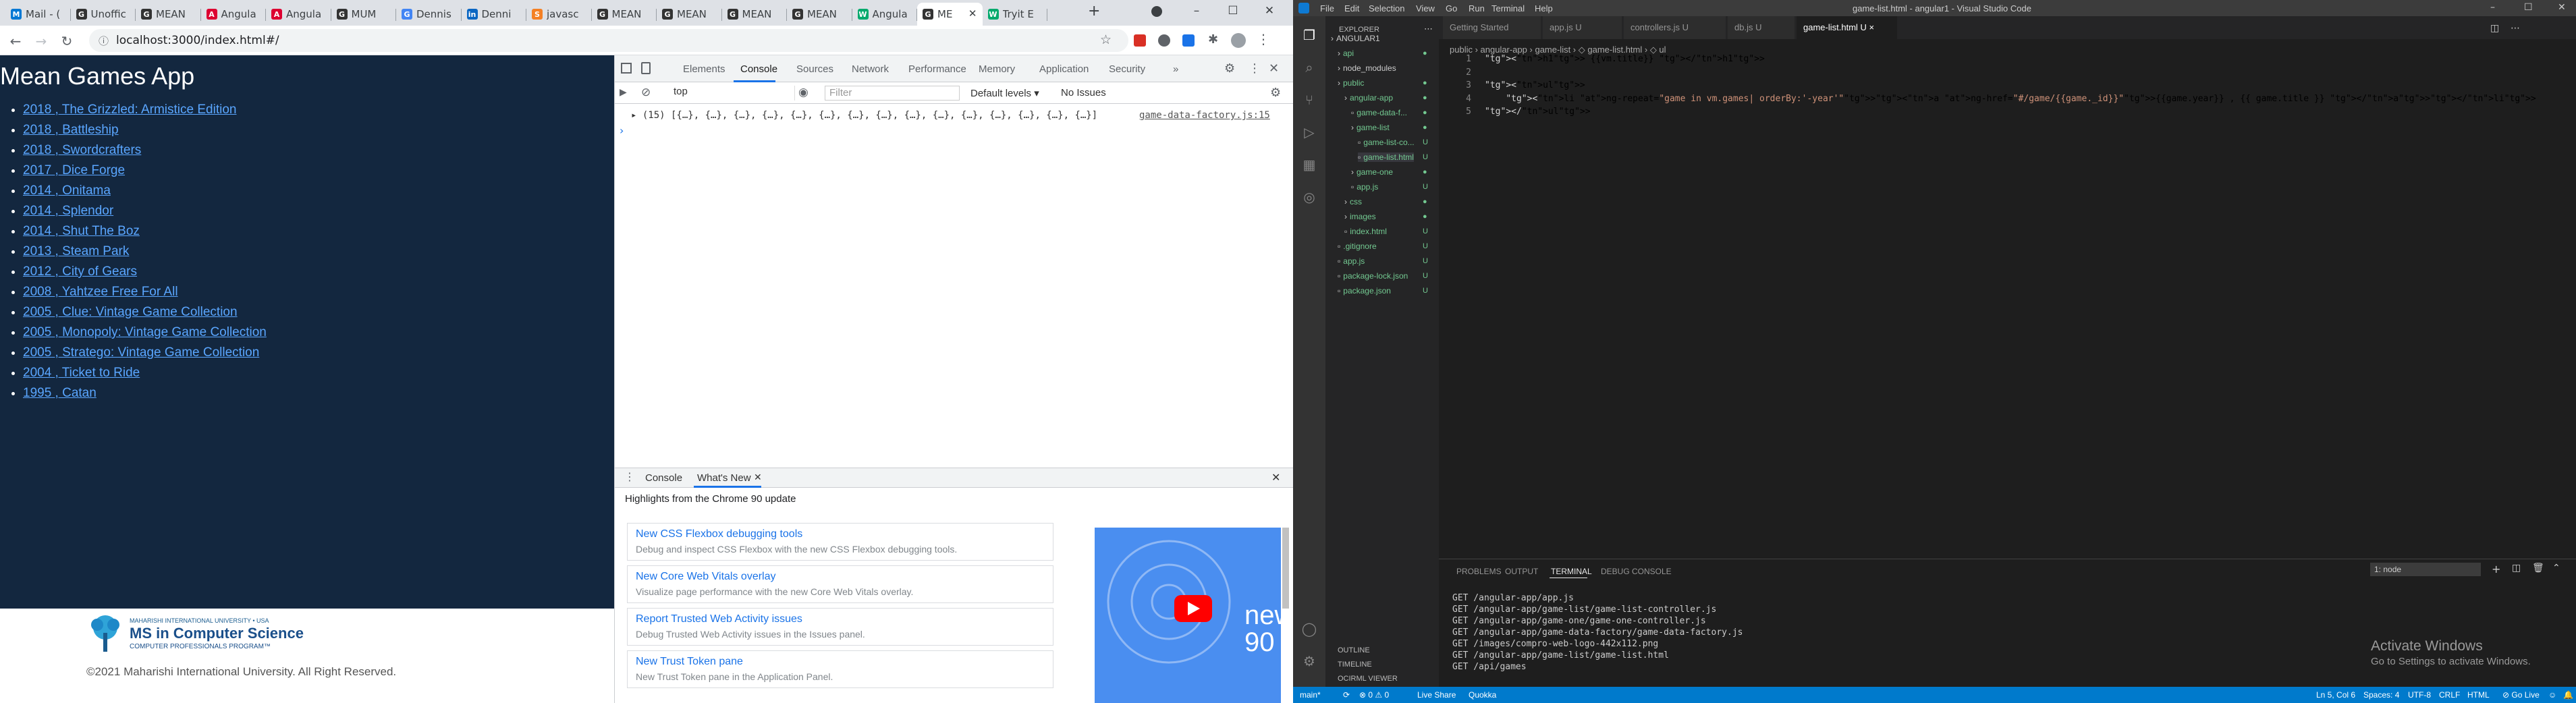 The width and height of the screenshot is (2576, 703). Describe the element at coordinates (76, 251) in the screenshot. I see `game-link: 2013 , Steam Park` at that location.